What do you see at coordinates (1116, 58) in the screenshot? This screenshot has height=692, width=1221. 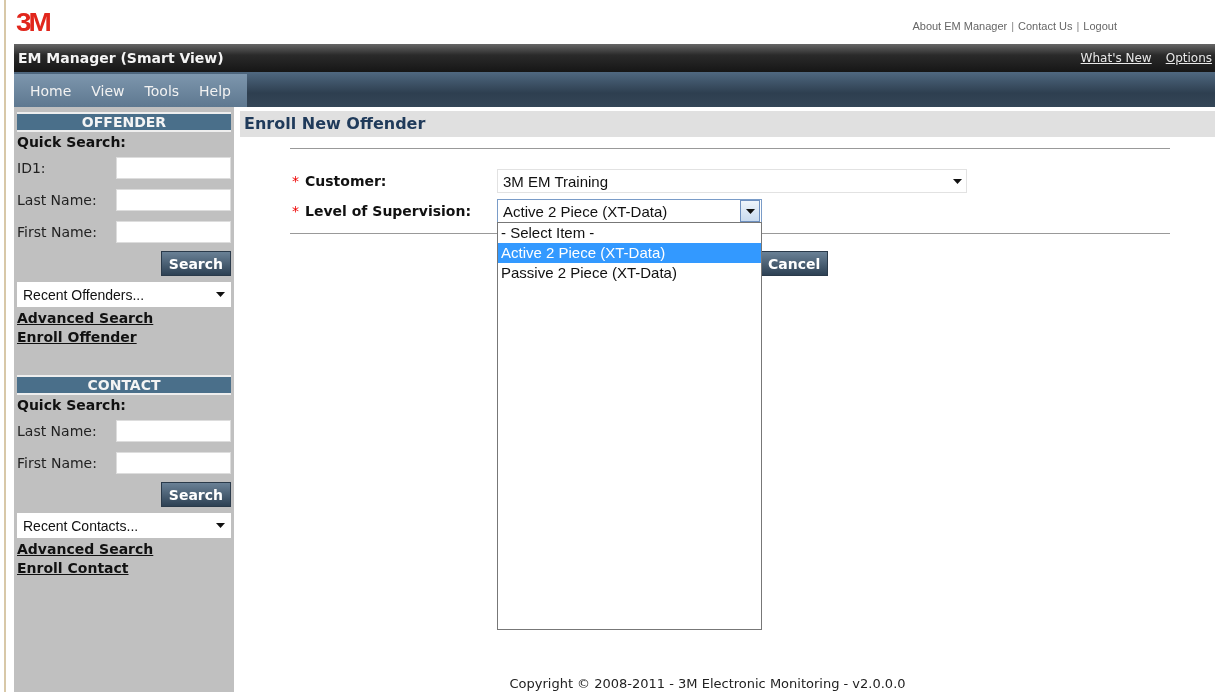 I see `title-bar-link: What's New` at bounding box center [1116, 58].